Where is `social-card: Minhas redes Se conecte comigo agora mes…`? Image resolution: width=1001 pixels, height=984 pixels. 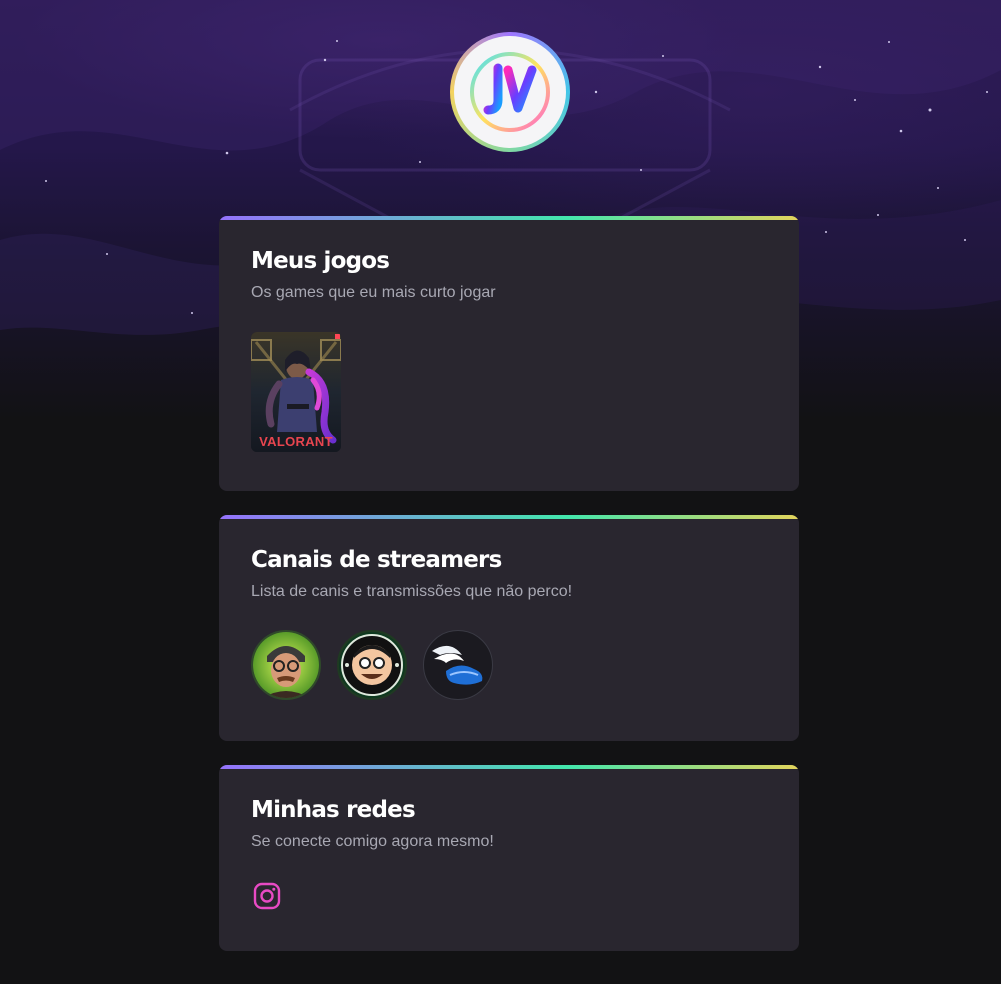 social-card: Minhas redes Se conecte comigo agora mes… is located at coordinates (509, 858).